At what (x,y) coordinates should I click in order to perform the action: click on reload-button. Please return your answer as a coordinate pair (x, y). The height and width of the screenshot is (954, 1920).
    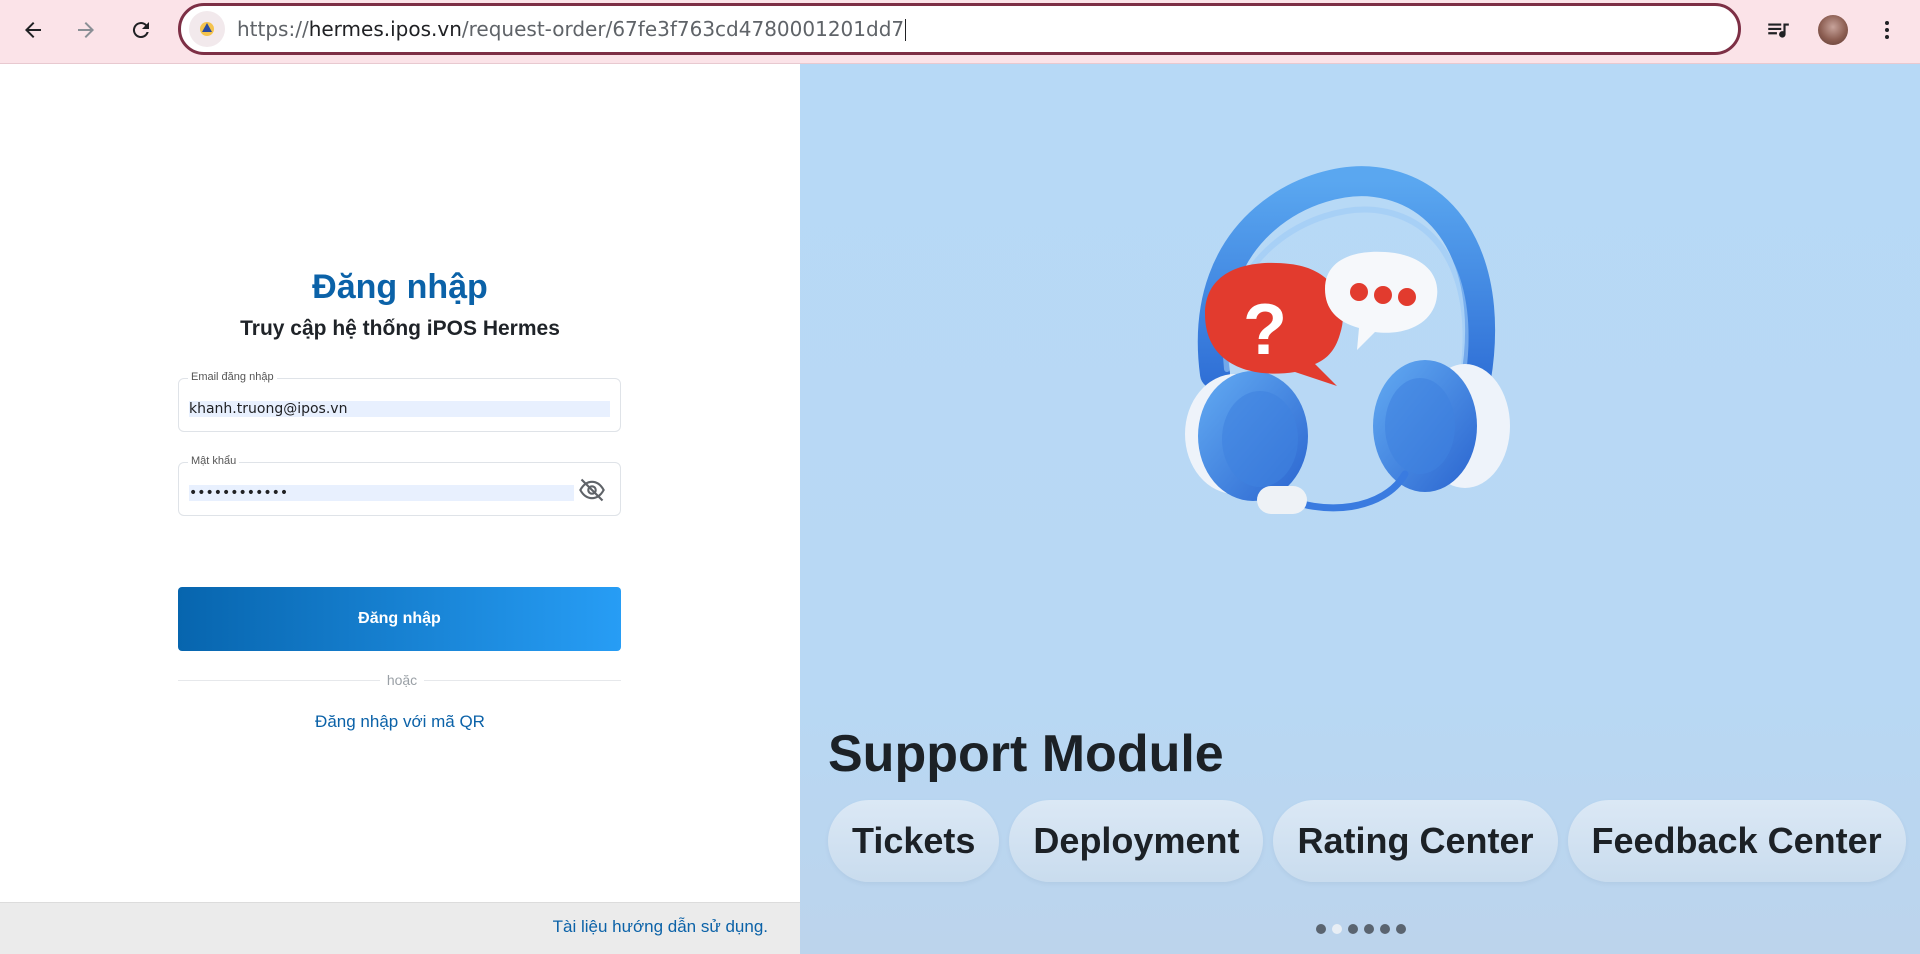
    Looking at the image, I should click on (141, 30).